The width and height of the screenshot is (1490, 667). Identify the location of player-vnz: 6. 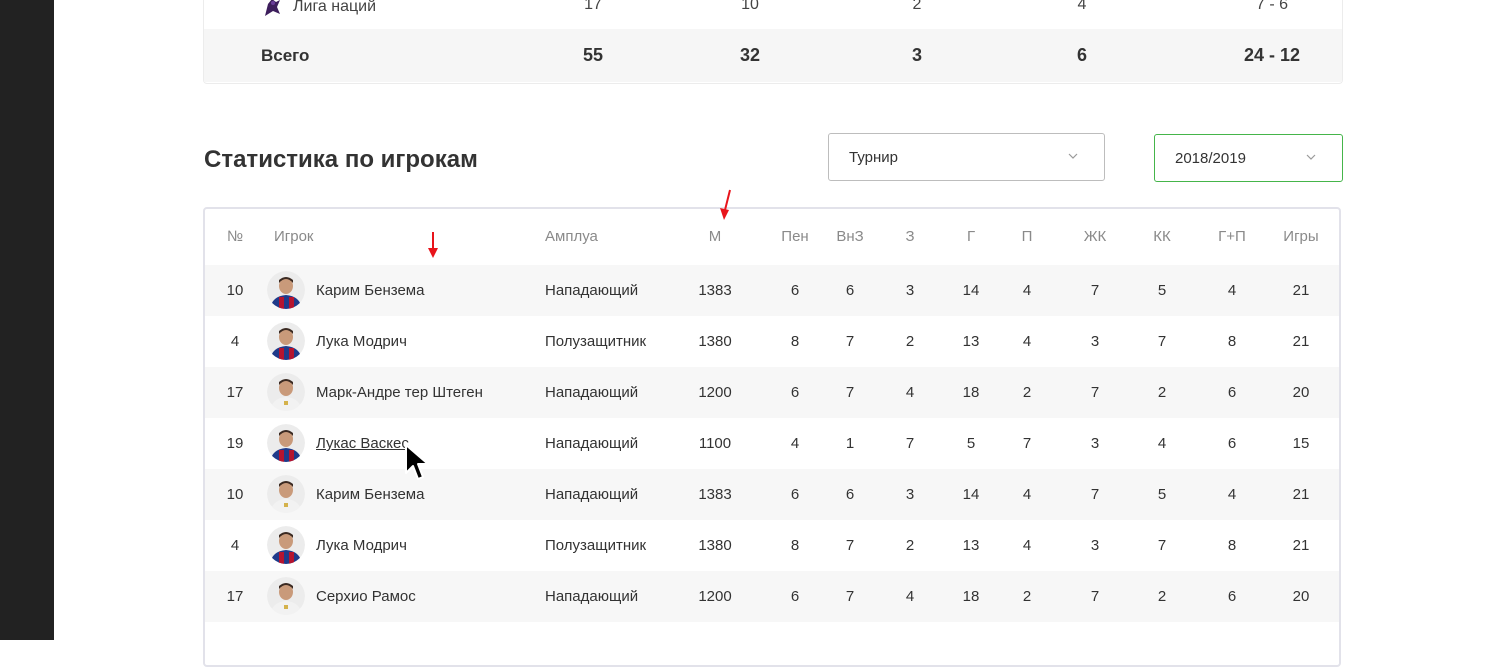
(850, 494).